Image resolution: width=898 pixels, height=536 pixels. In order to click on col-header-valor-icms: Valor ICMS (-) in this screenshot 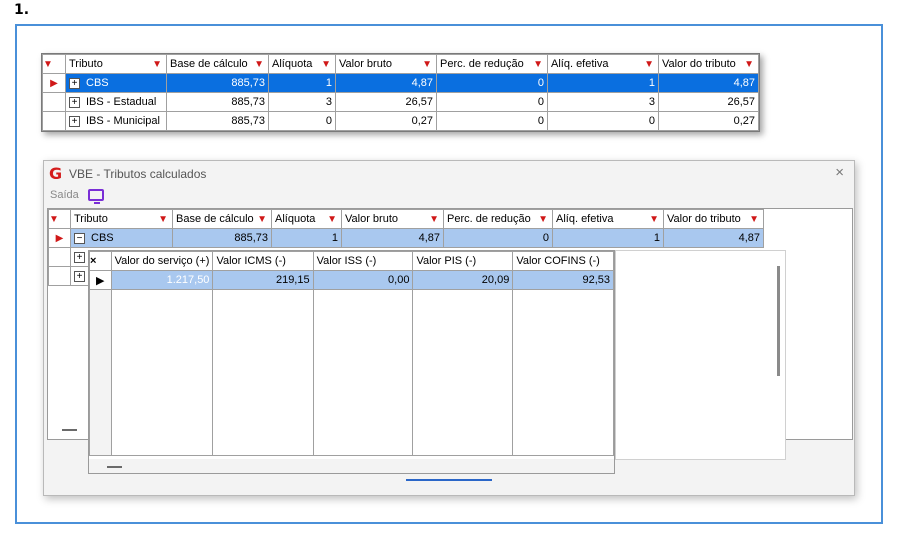, I will do `click(263, 261)`.